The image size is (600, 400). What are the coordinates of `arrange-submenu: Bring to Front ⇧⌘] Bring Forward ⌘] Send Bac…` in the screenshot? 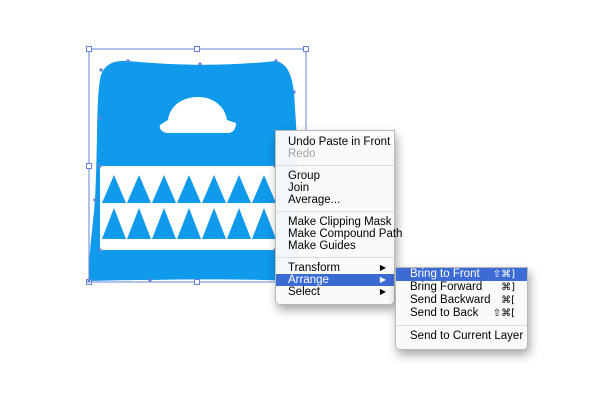 It's located at (461, 308).